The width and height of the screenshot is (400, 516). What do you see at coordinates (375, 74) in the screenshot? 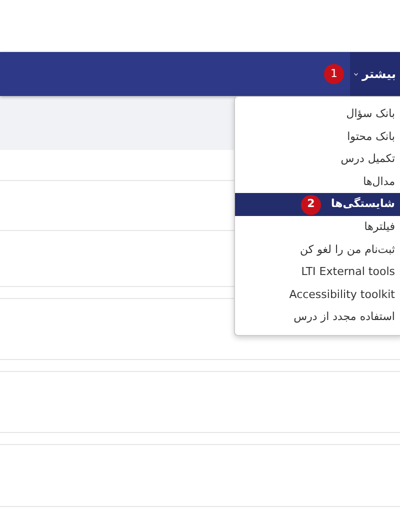
I see `more-tab: بیشتر` at bounding box center [375, 74].